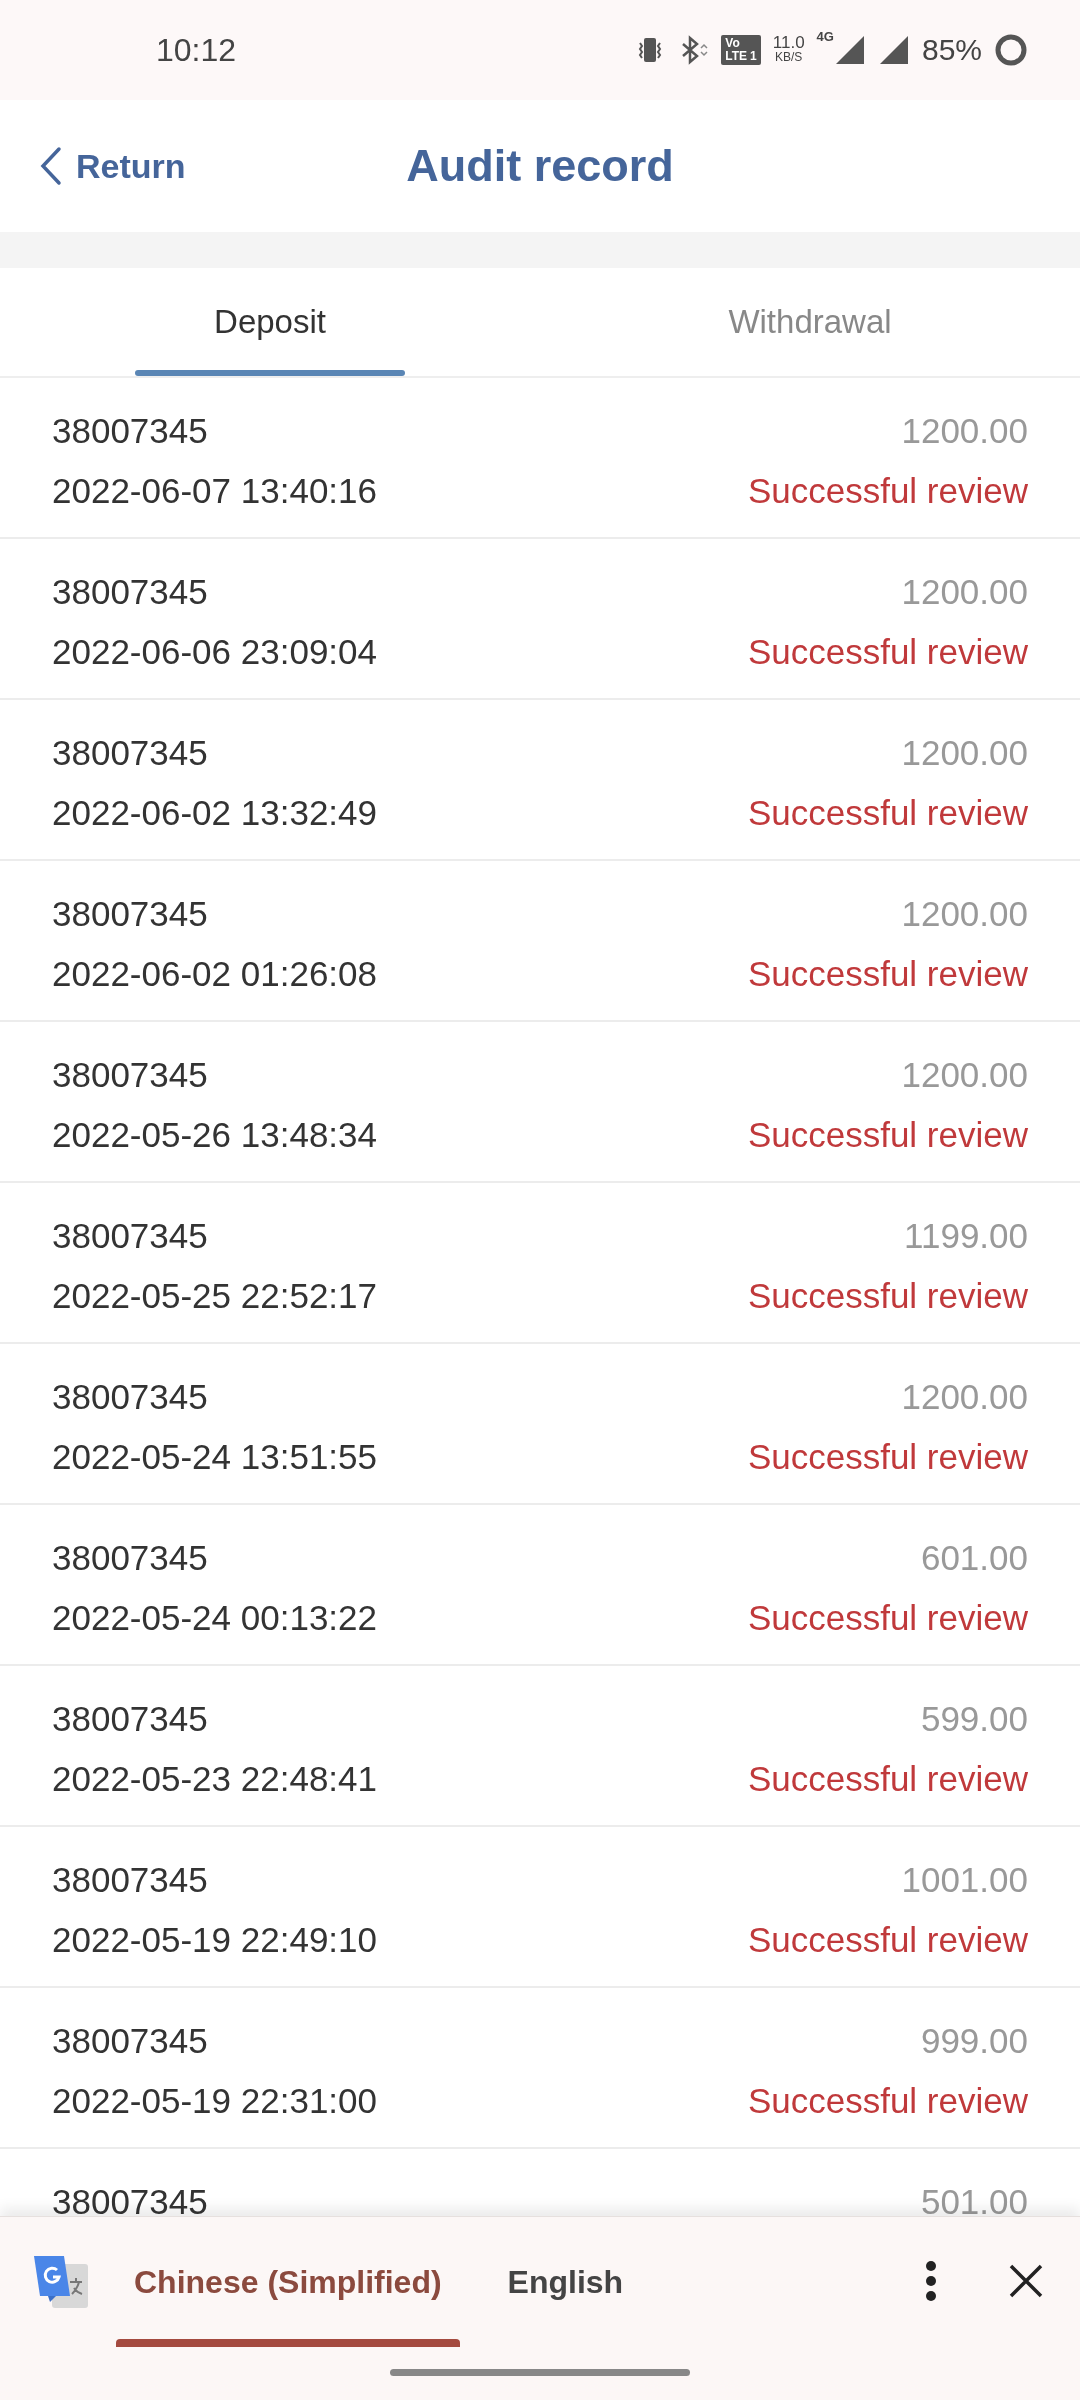  Describe the element at coordinates (196, 50) in the screenshot. I see `status-time: 10:12` at that location.